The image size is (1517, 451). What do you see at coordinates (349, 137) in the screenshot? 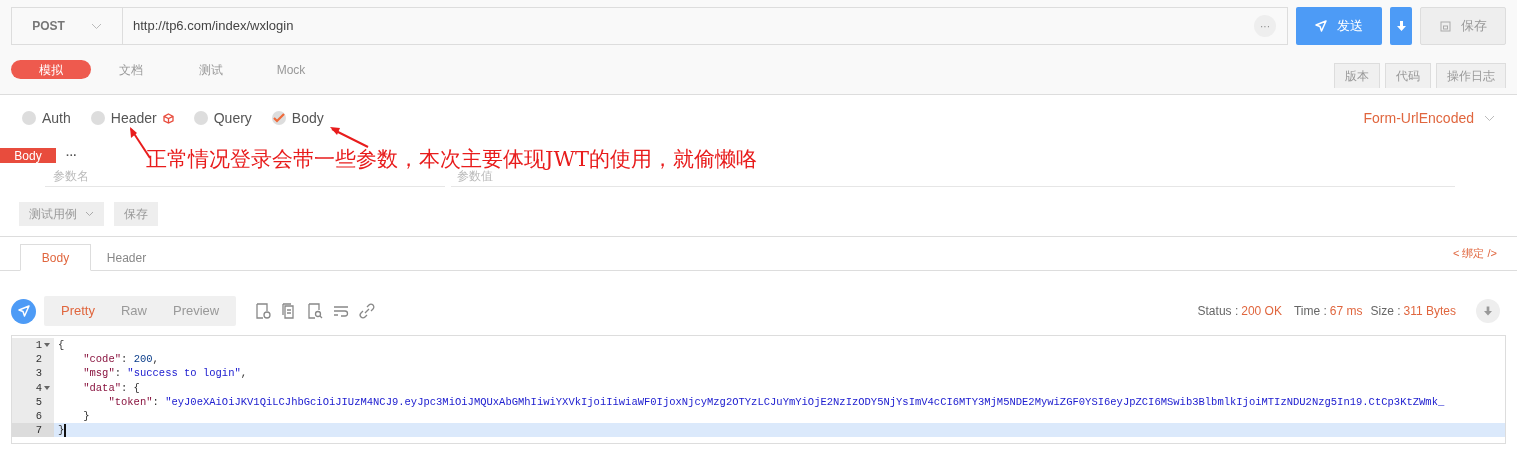
I see `arrow-icon` at bounding box center [349, 137].